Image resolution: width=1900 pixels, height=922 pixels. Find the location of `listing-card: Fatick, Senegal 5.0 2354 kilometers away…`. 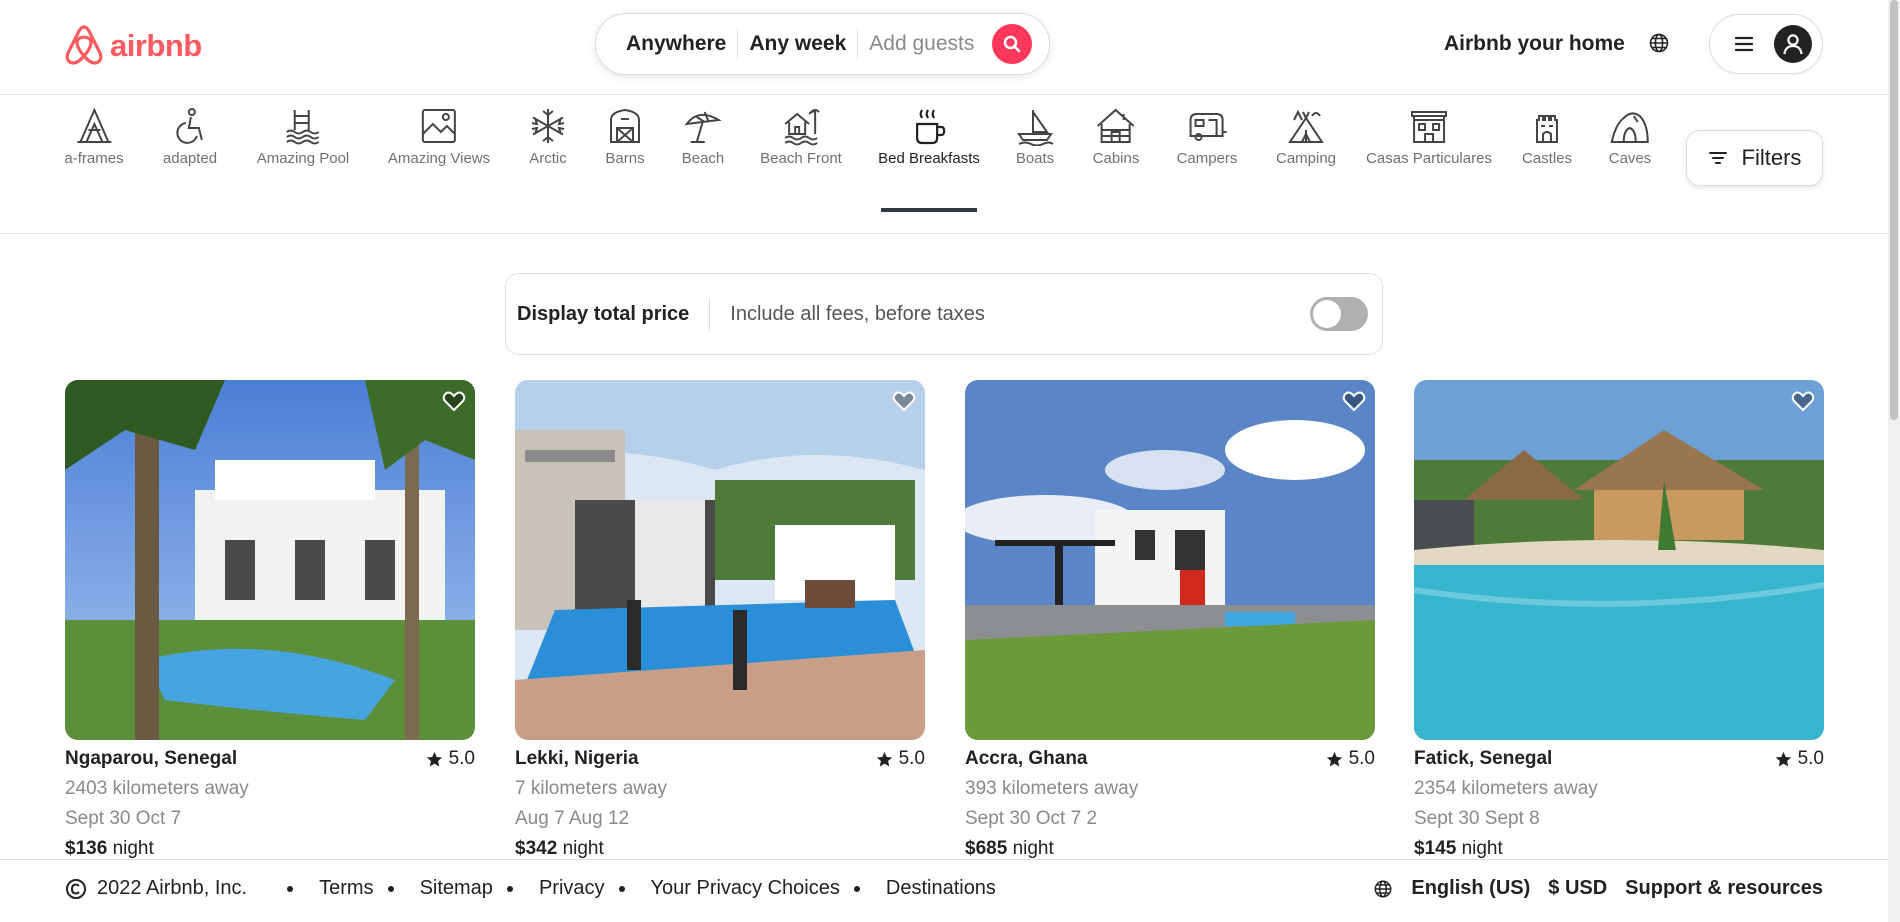

listing-card: Fatick, Senegal 5.0 2354 kilometers away… is located at coordinates (1619, 621).